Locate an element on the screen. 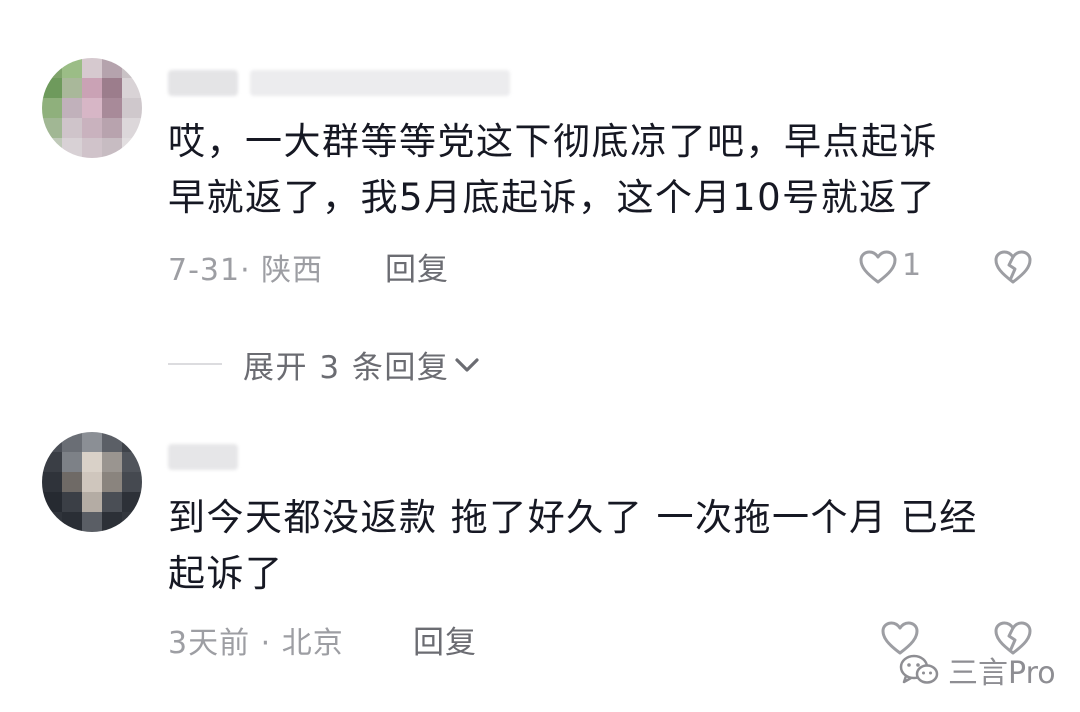  watermark: 三言Pro is located at coordinates (977, 670).